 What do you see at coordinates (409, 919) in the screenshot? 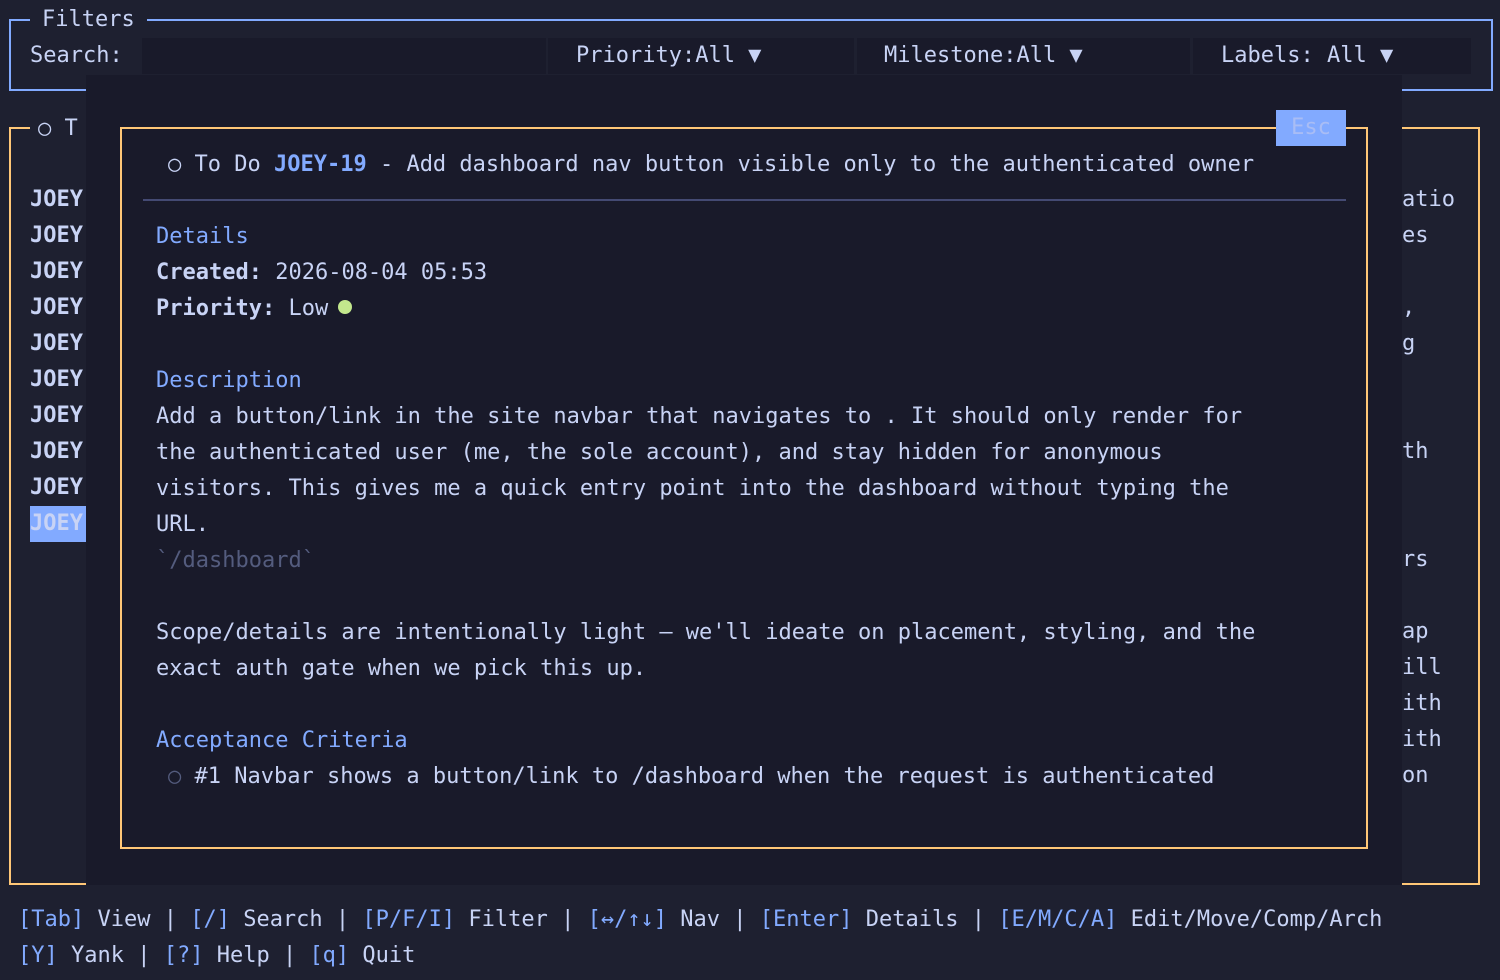
I see `keybinding-key: [P/F/I]` at bounding box center [409, 919].